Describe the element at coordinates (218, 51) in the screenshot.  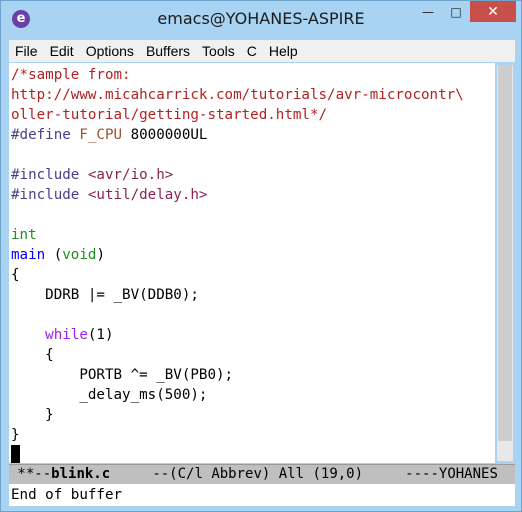
I see `menu-tools: Tools` at that location.